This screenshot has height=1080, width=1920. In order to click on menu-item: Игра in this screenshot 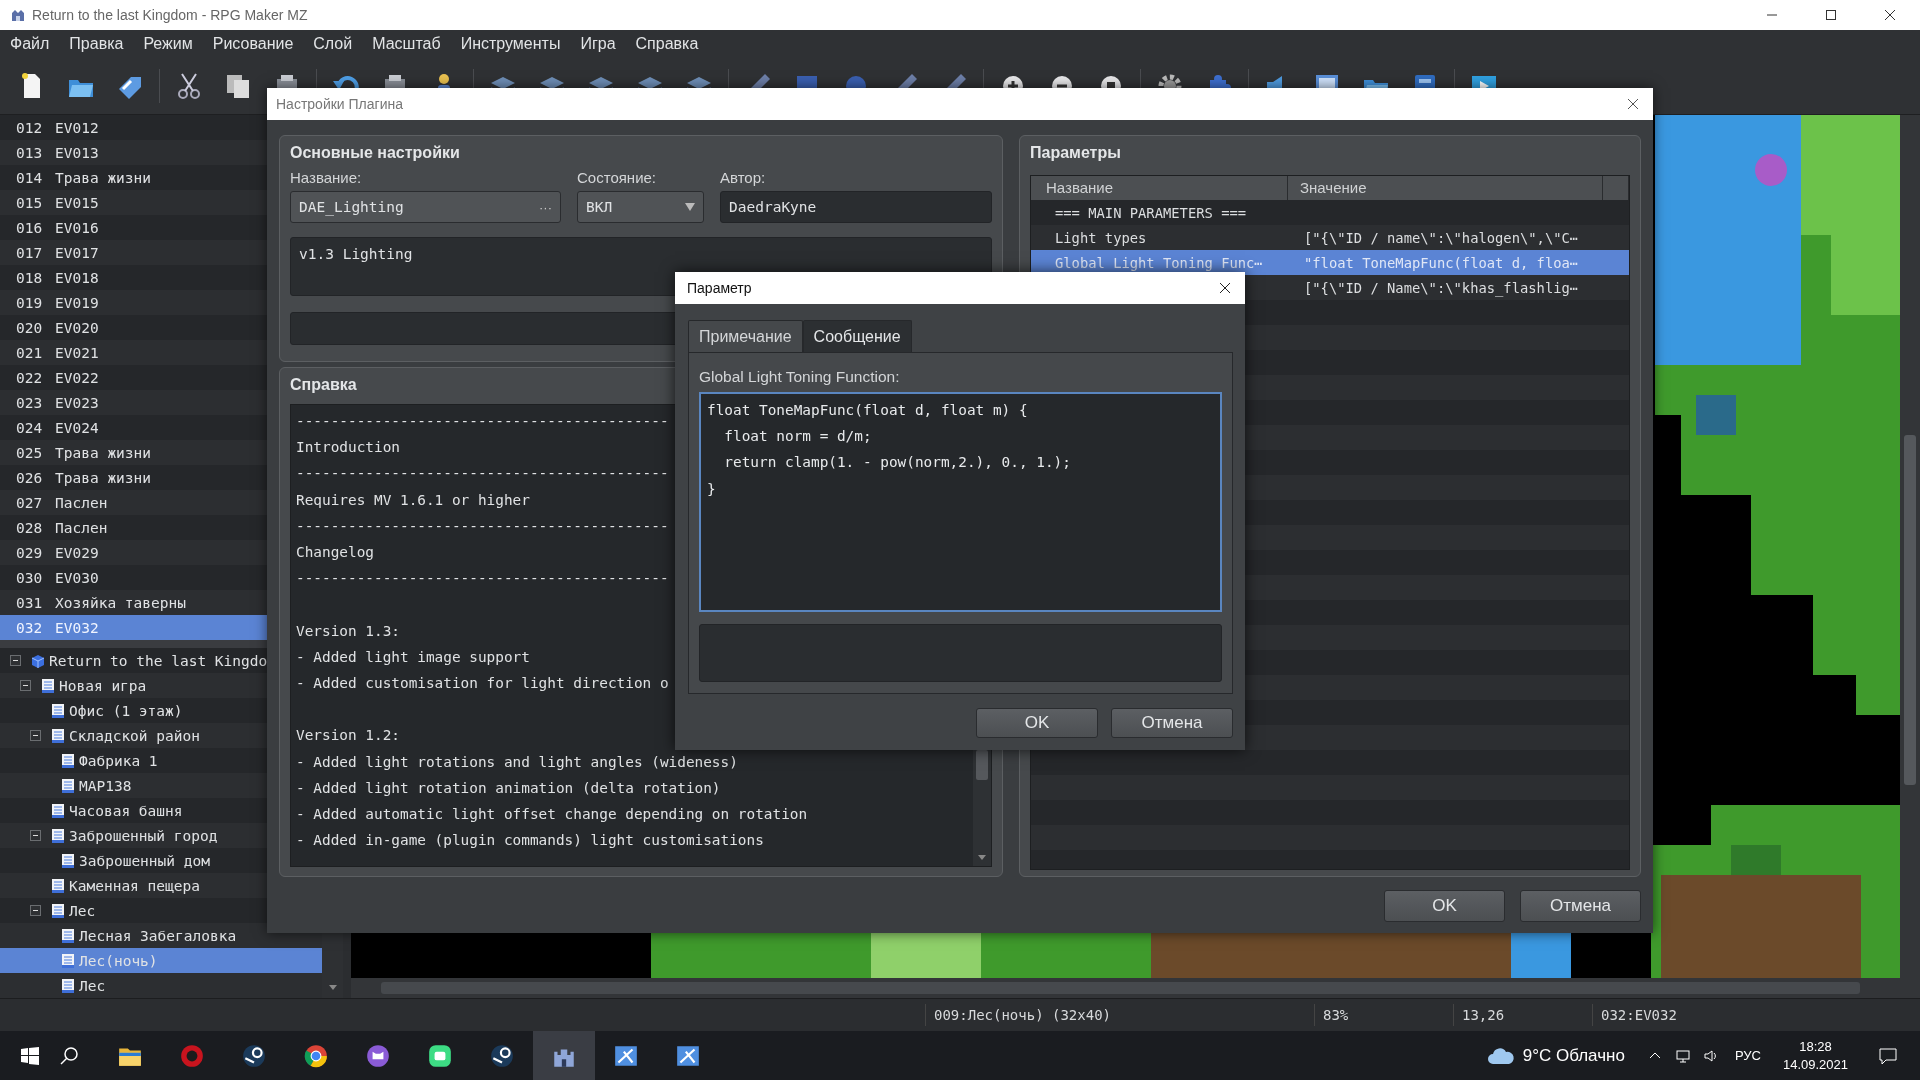, I will do `click(598, 44)`.